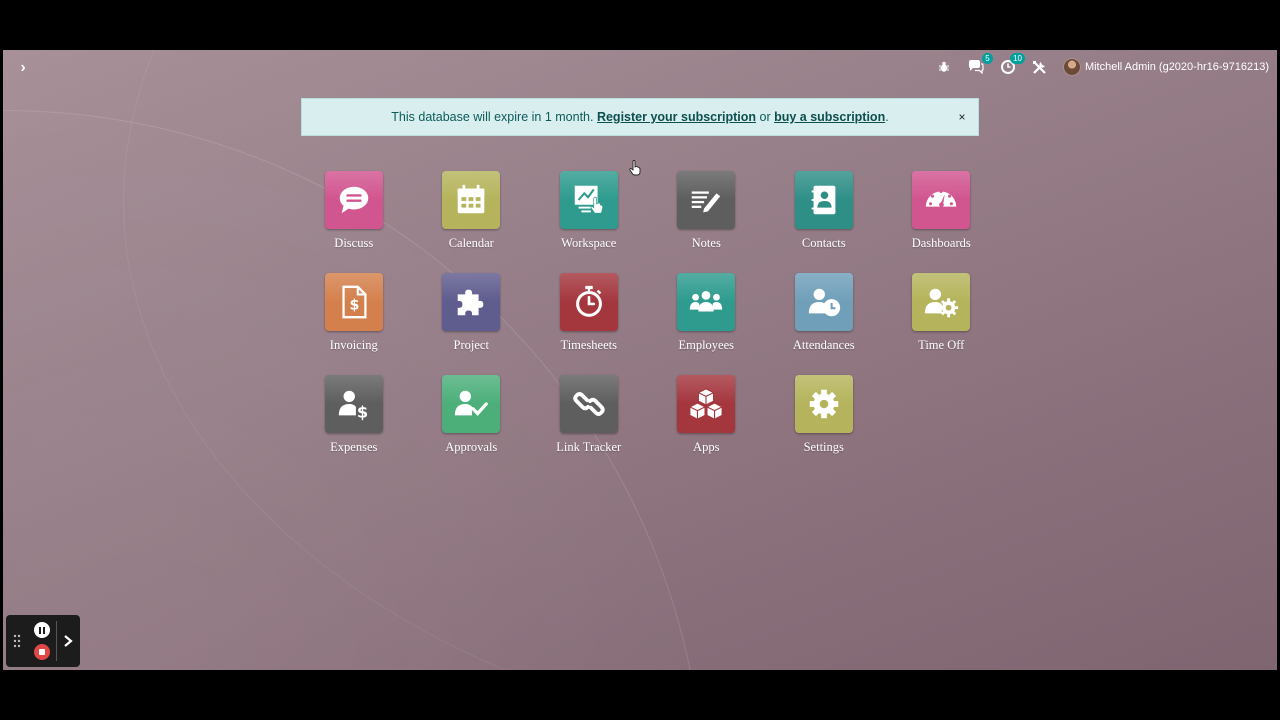 The height and width of the screenshot is (720, 1280). I want to click on app-label: Dashboards, so click(941, 243).